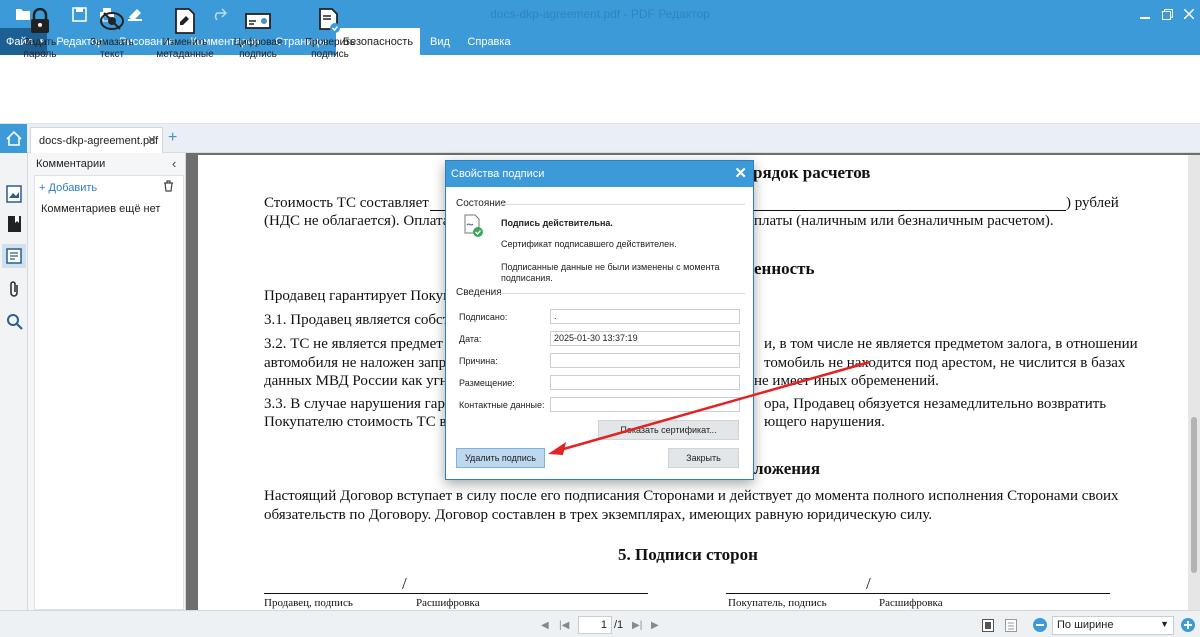 This screenshot has height=637, width=1200. Describe the element at coordinates (358, 296) in the screenshot. I see `paragraph-guarantee: Продавец гарантирует Покуп` at that location.